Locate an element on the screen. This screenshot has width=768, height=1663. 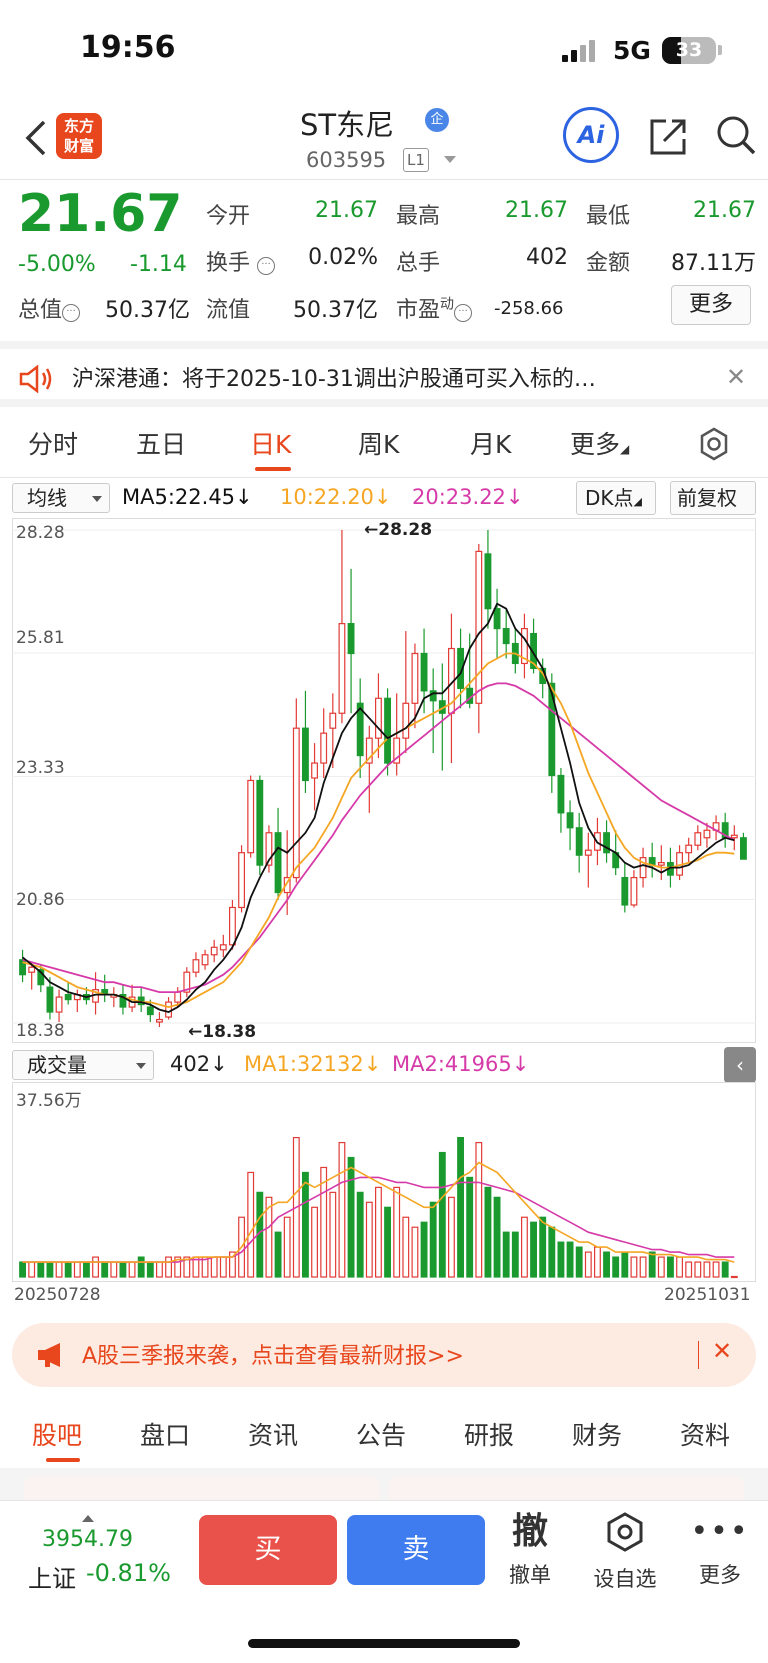
tab-daily-k: 日K is located at coordinates (270, 443).